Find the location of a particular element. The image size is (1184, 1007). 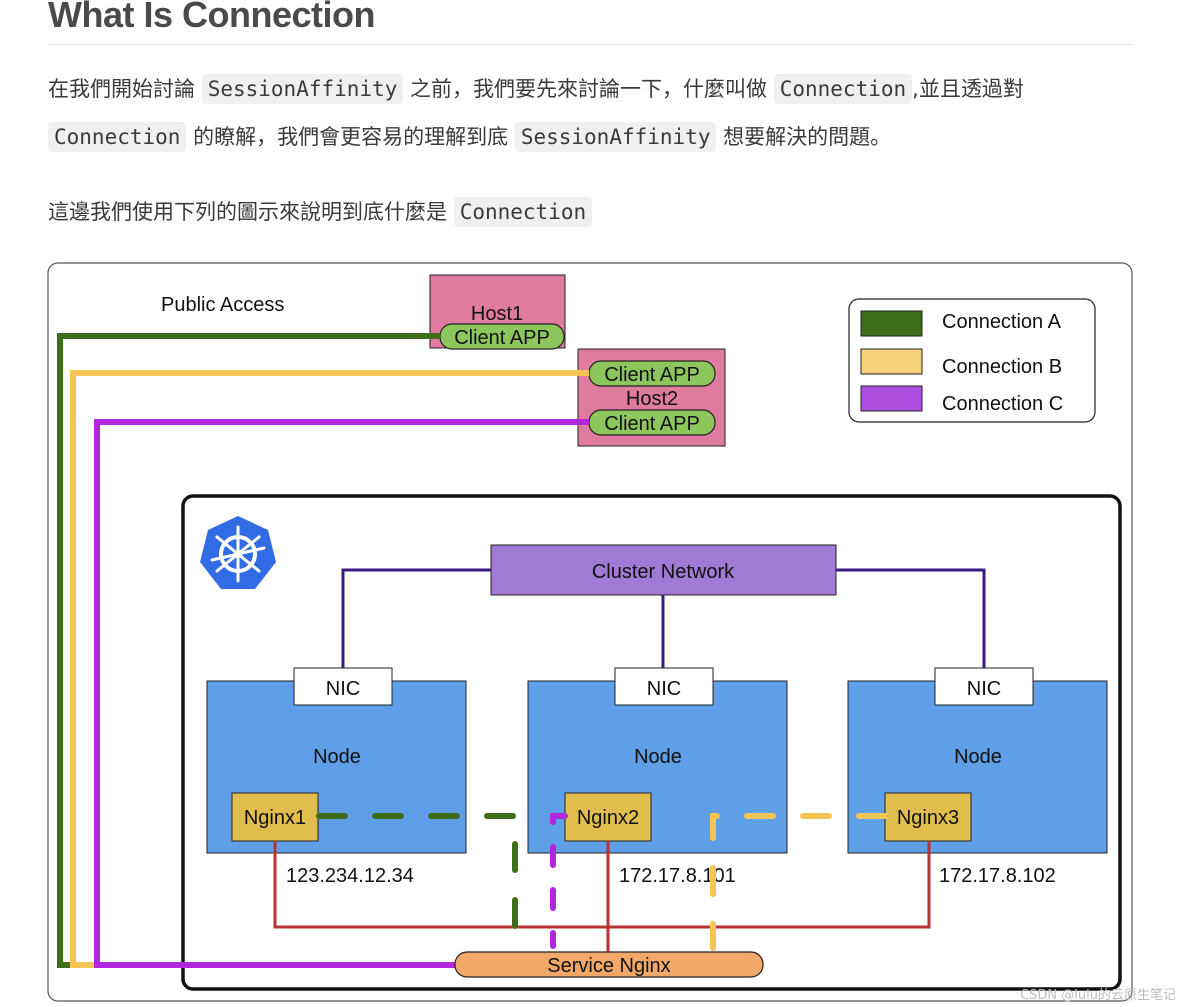

host1-label: Host1 is located at coordinates (497, 314).